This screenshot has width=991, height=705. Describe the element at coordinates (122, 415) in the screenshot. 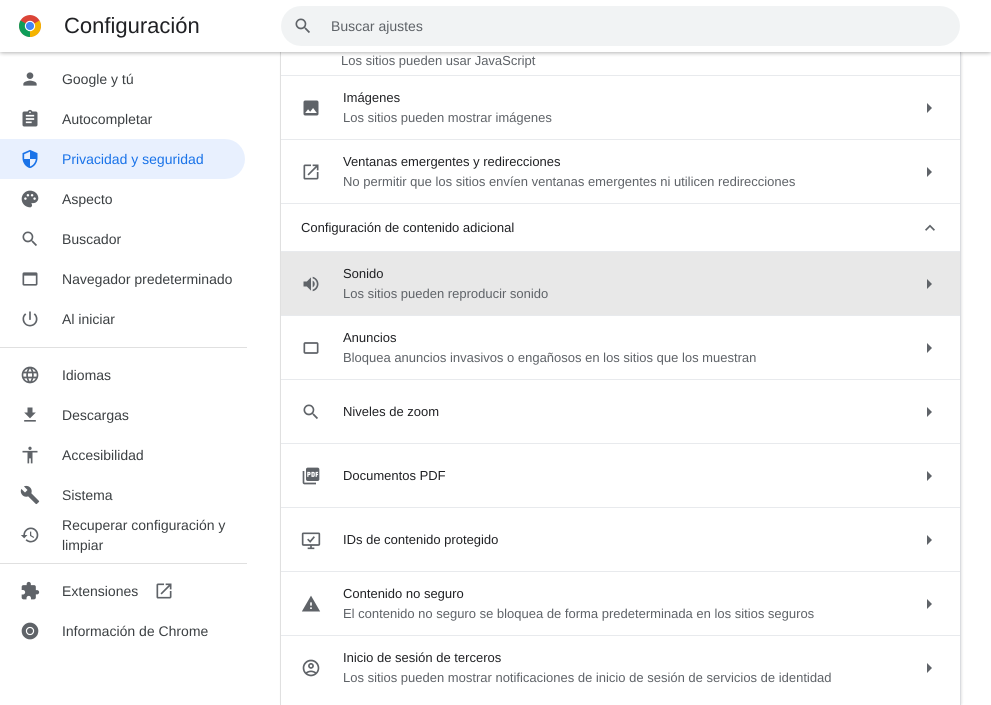

I see `sidebar-item: Descargas` at that location.